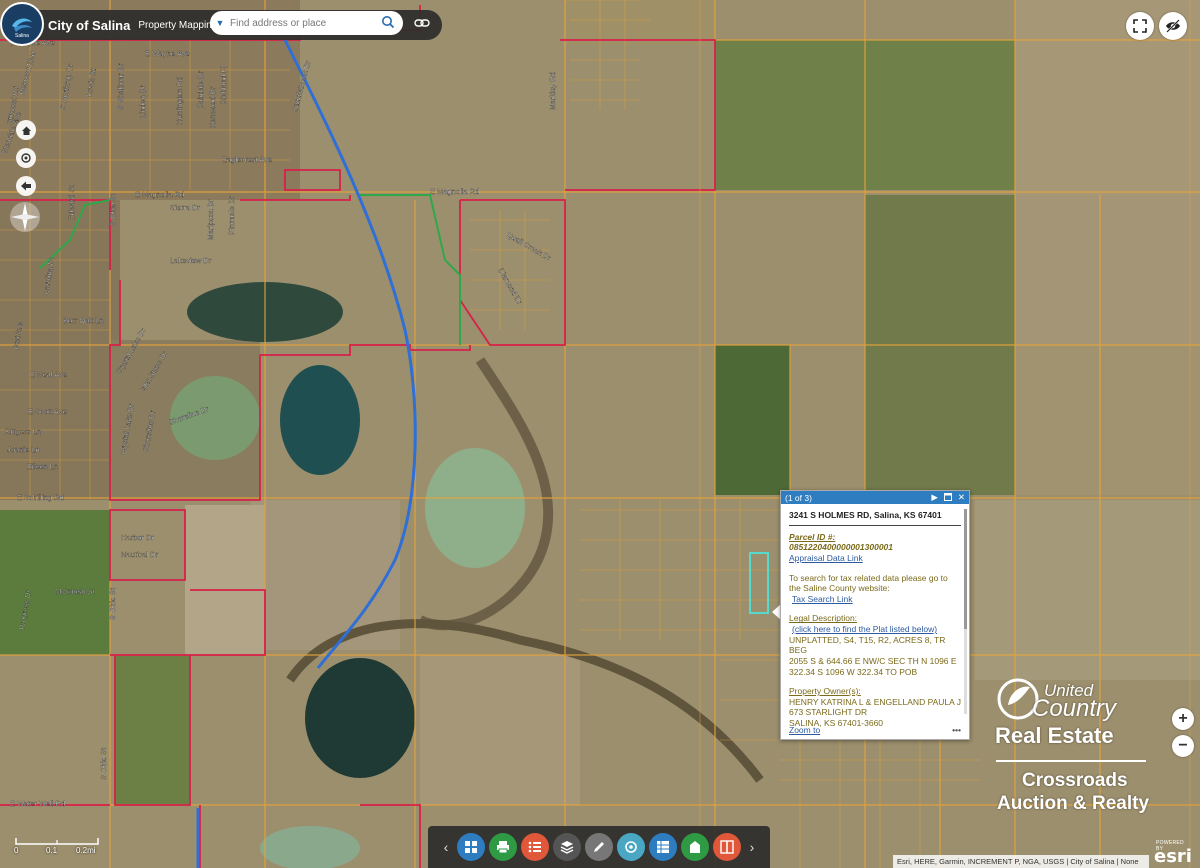 Image resolution: width=1200 pixels, height=868 pixels. Describe the element at coordinates (295, 23) in the screenshot. I see `search-input` at that location.